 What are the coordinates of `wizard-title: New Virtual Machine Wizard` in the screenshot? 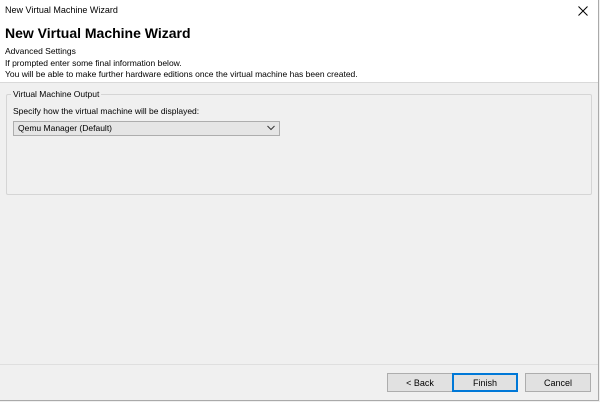 It's located at (98, 33).